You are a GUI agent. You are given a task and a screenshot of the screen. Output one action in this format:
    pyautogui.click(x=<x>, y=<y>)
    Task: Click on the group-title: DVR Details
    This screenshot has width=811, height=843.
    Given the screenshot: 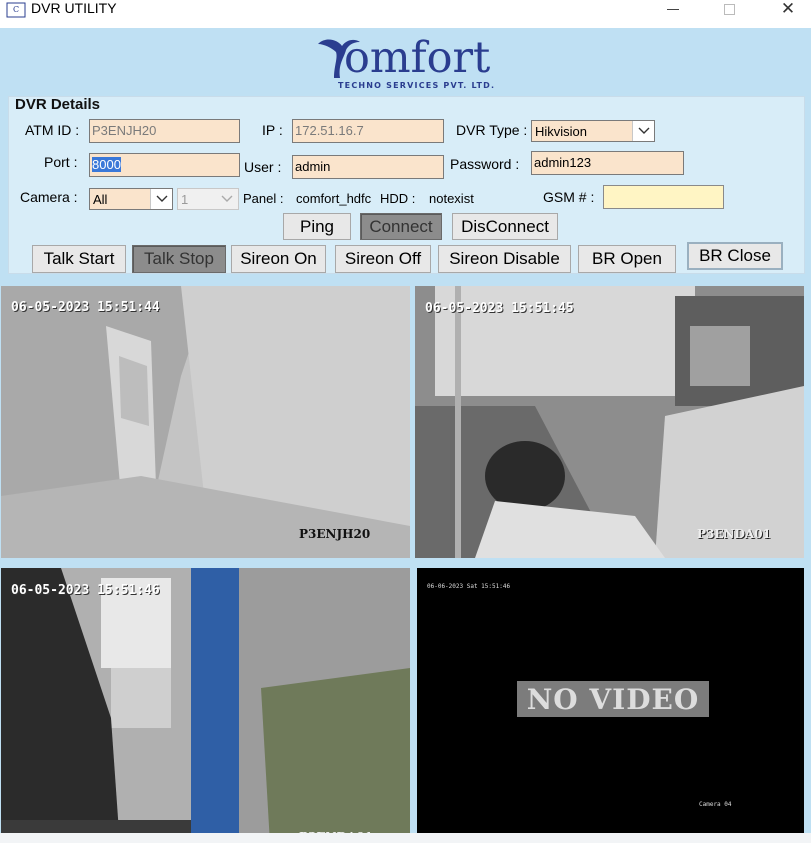 What is the action you would take?
    pyautogui.click(x=58, y=104)
    